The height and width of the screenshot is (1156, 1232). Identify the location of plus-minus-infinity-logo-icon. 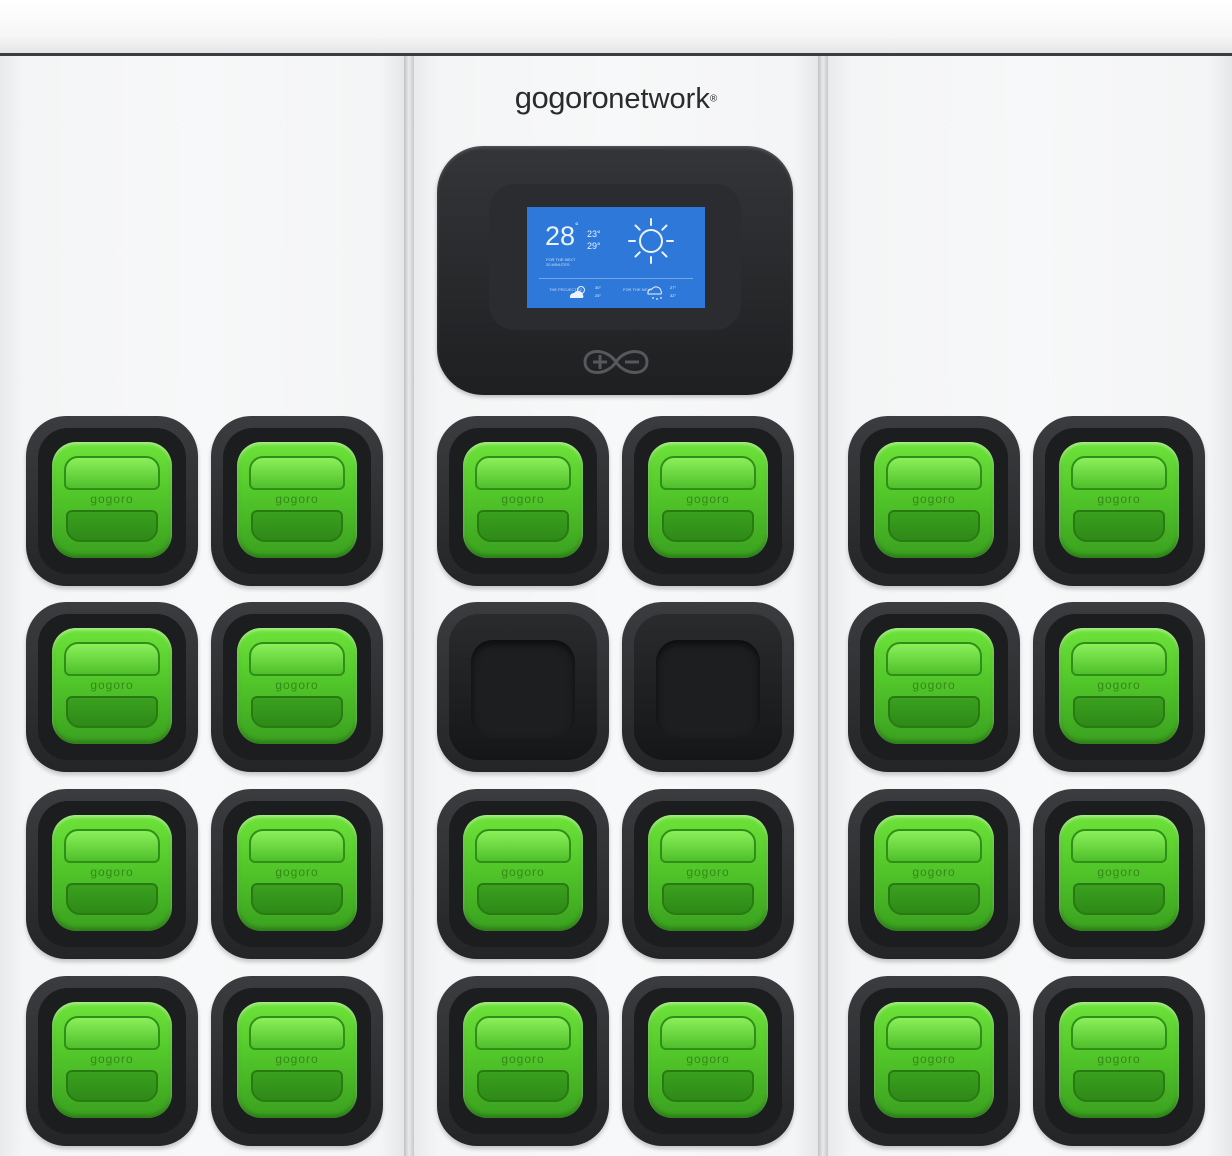
(616, 362).